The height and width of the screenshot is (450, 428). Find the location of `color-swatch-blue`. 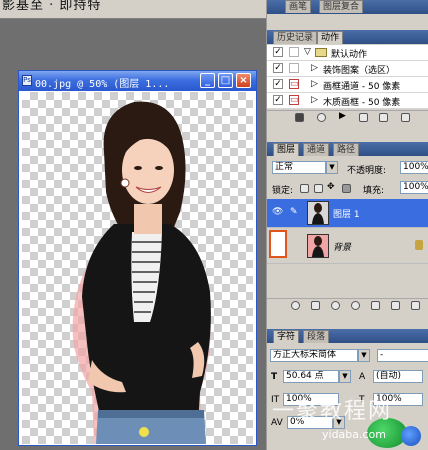

color-swatch-blue is located at coordinates (411, 436).